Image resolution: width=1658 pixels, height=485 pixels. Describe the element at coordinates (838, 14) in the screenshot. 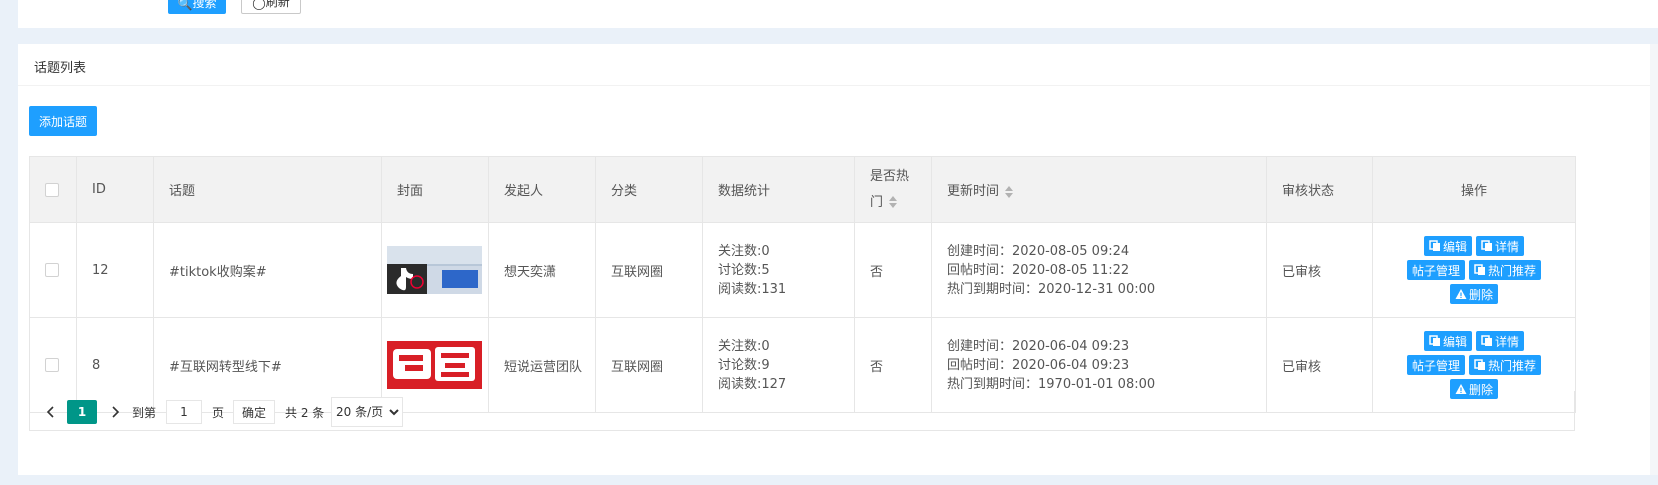

I see `search-card: 🔍 搜索 ◯ 刷新` at that location.